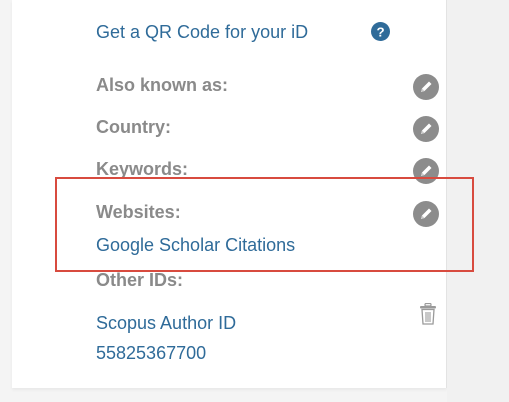  I want to click on country-label: Country:, so click(133, 127).